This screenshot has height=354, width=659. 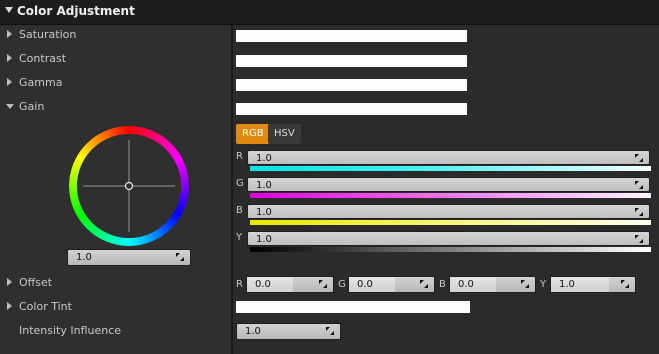 I want to click on gamma-color-swatch, so click(x=351, y=85).